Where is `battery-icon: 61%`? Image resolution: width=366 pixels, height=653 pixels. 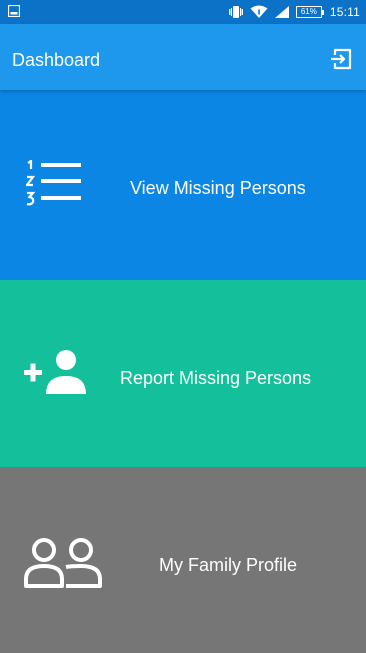 battery-icon: 61% is located at coordinates (309, 12).